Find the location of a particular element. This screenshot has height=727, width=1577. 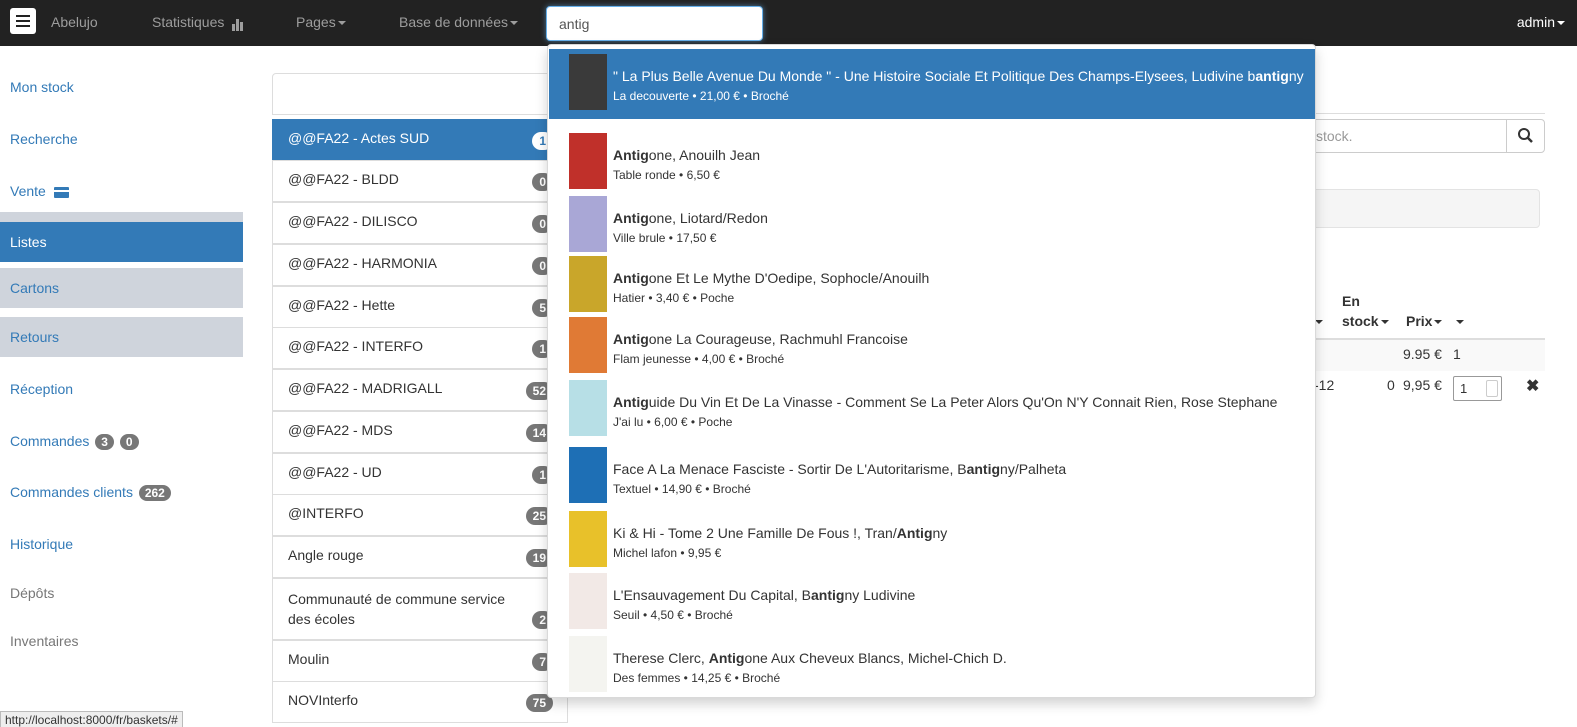

list-item: Angle rouge 19 is located at coordinates (420, 557).